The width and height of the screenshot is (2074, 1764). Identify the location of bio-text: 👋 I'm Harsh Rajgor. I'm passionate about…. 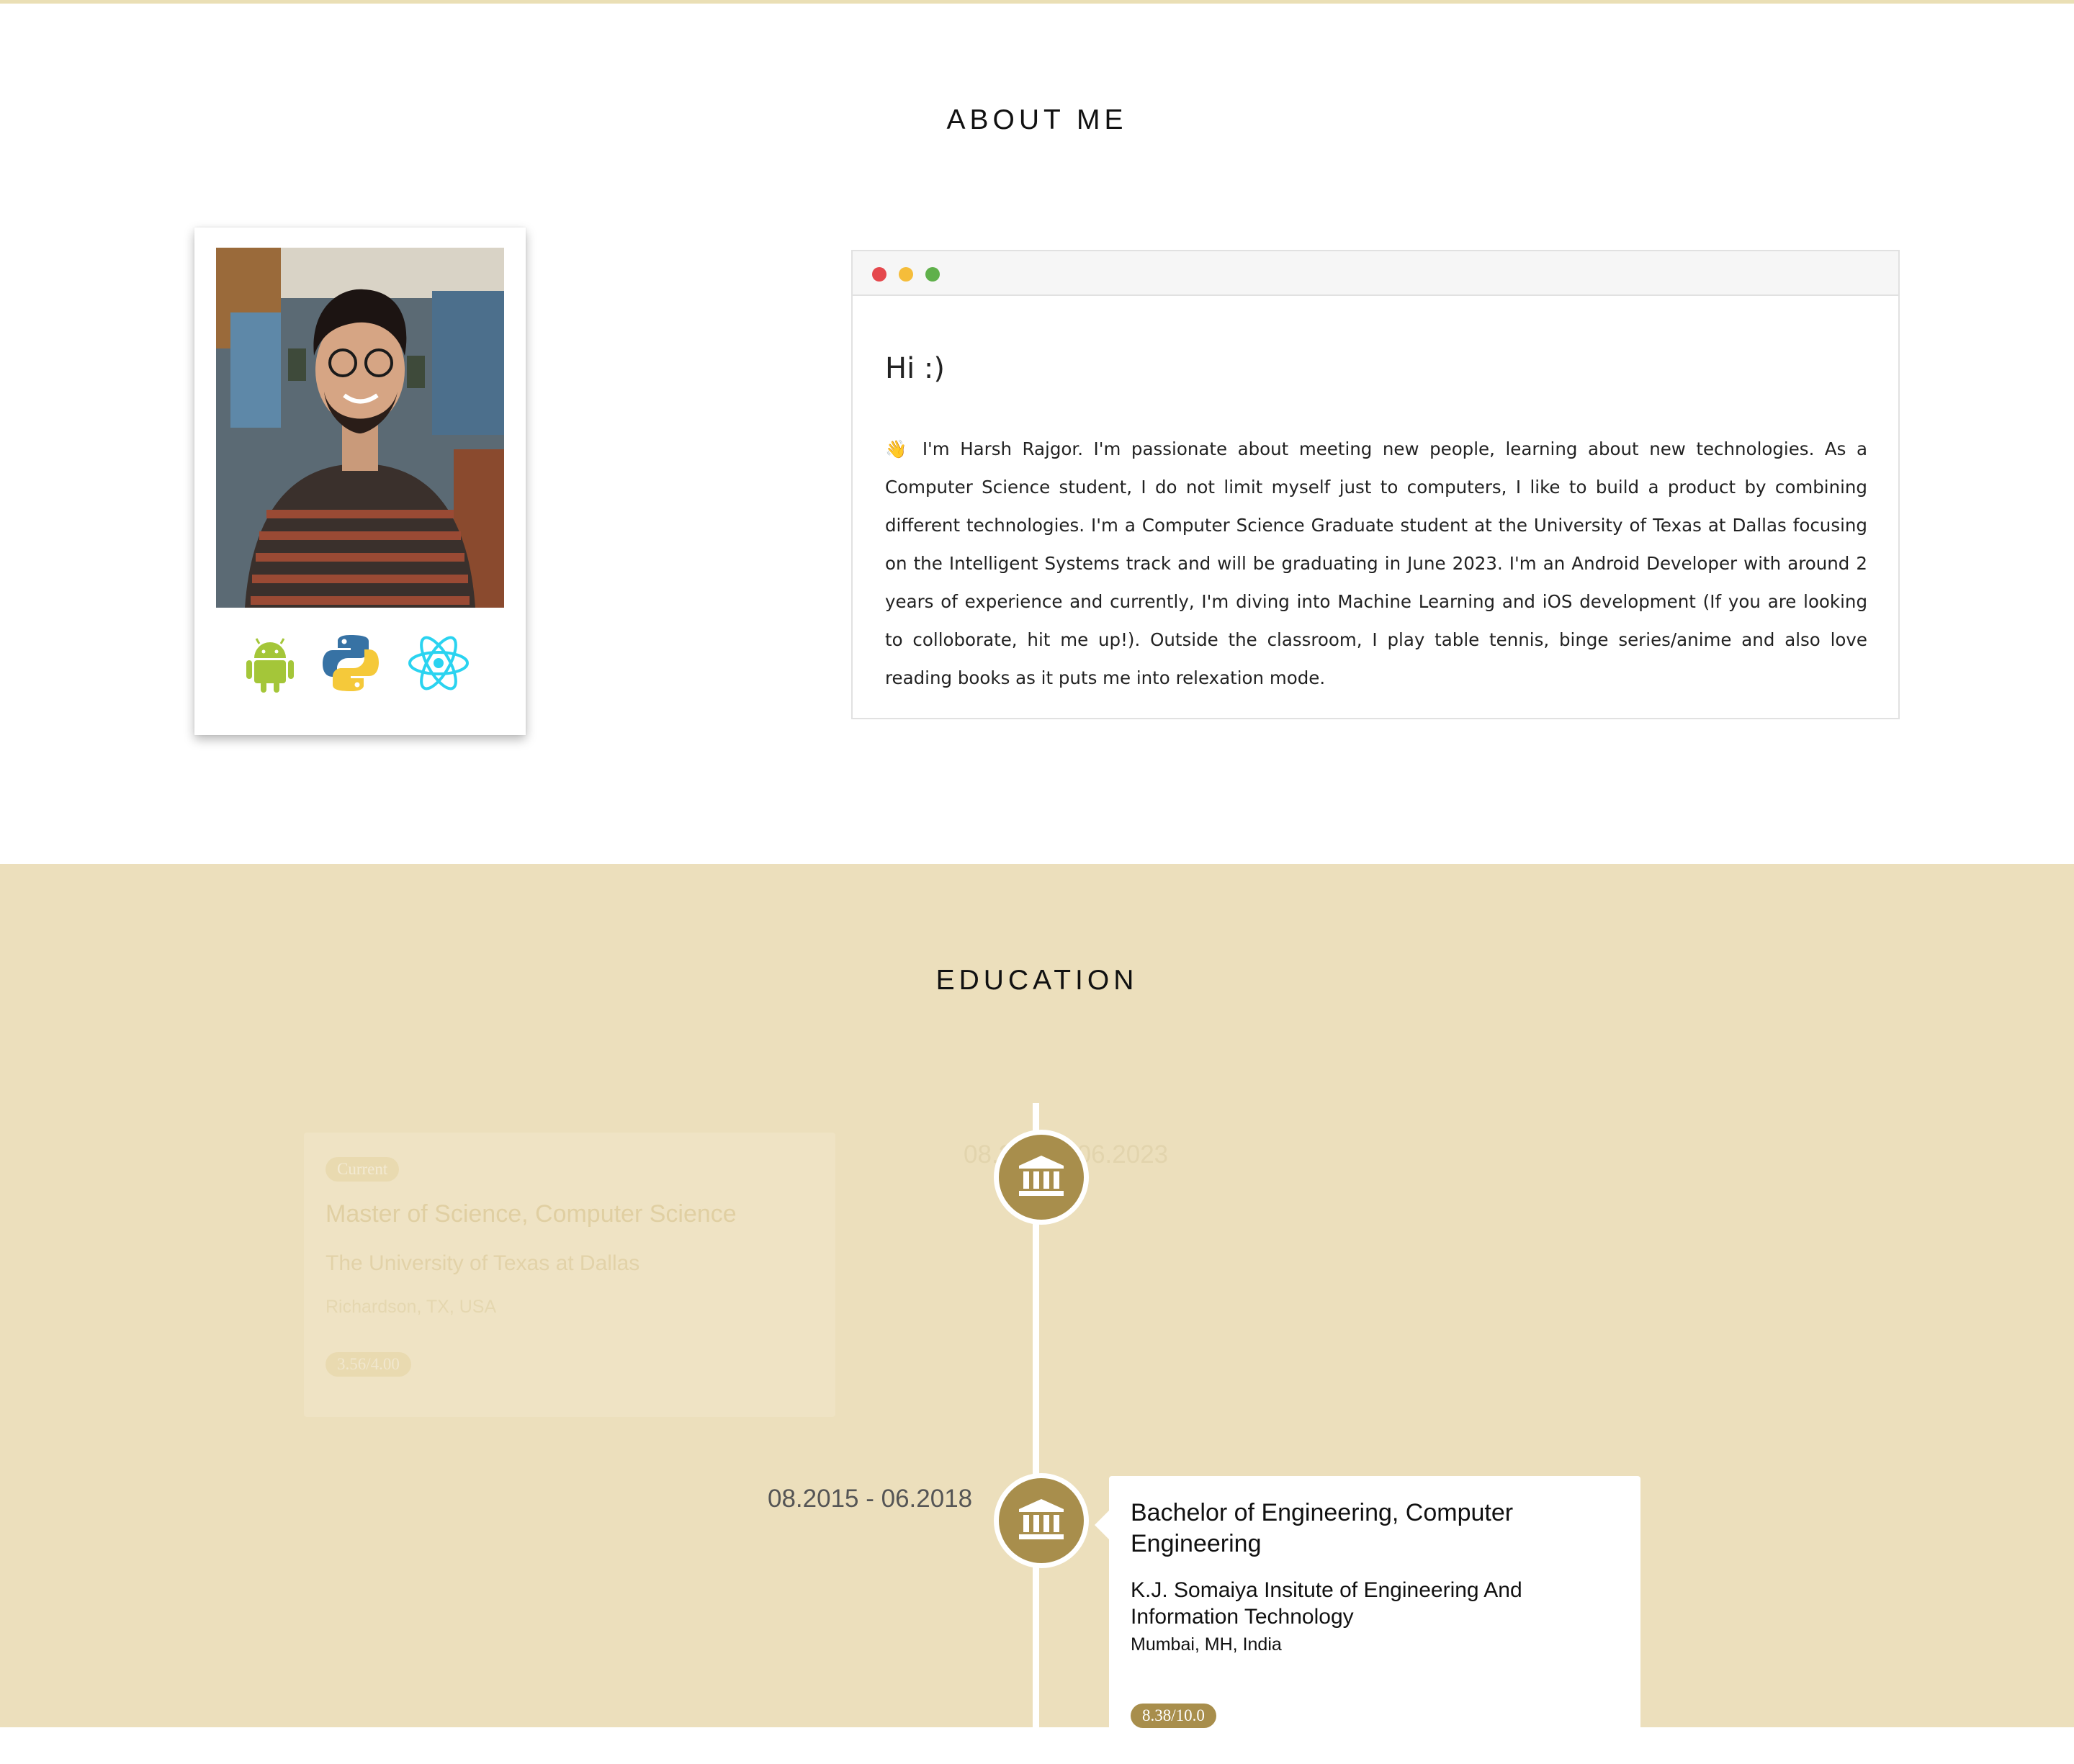
(1376, 563).